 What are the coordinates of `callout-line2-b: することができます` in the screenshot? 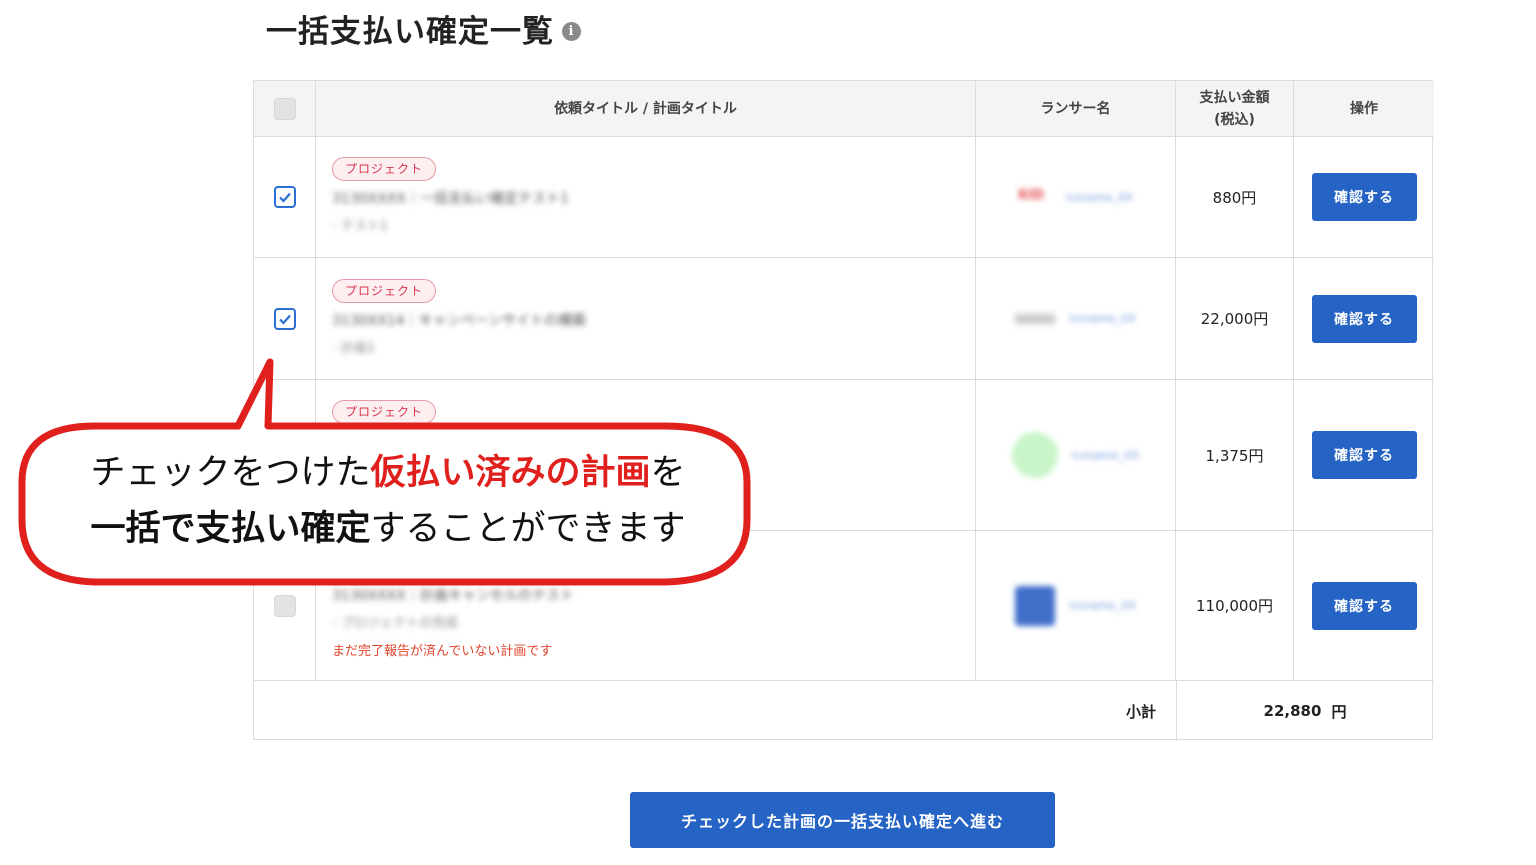 It's located at (528, 529).